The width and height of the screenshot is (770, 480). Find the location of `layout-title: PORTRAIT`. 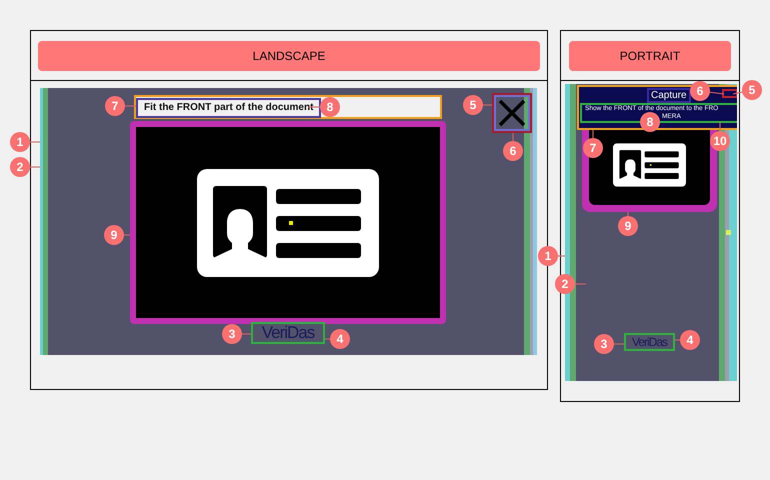

layout-title: PORTRAIT is located at coordinates (650, 55).